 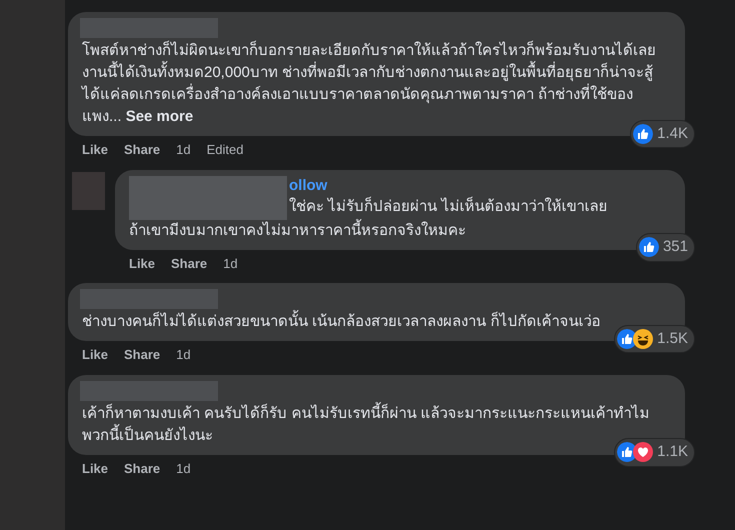 What do you see at coordinates (88, 191) in the screenshot?
I see `blurred-avatar` at bounding box center [88, 191].